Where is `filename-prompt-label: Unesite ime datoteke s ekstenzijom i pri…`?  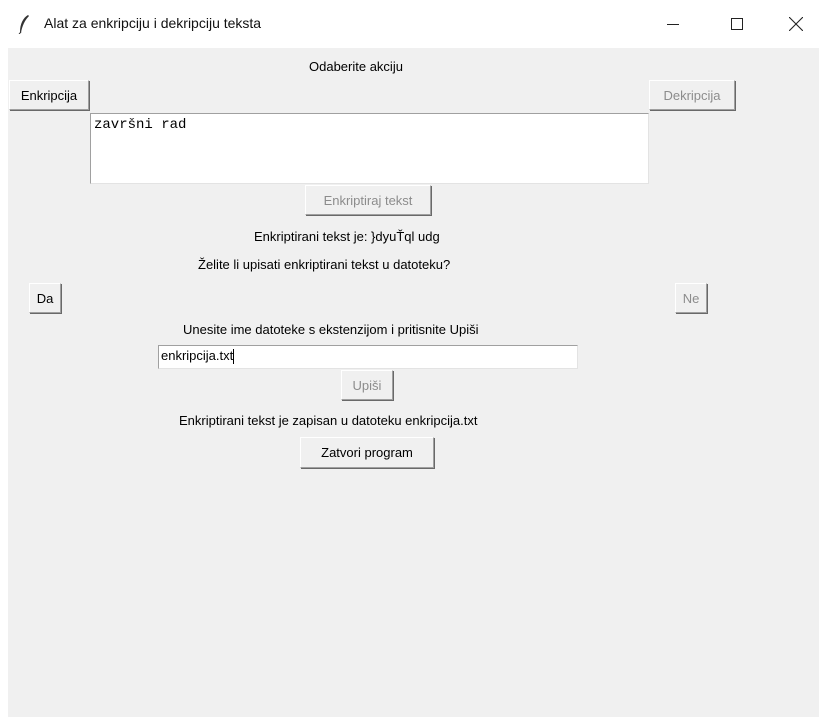
filename-prompt-label: Unesite ime datoteke s ekstenzijom i pri… is located at coordinates (331, 329).